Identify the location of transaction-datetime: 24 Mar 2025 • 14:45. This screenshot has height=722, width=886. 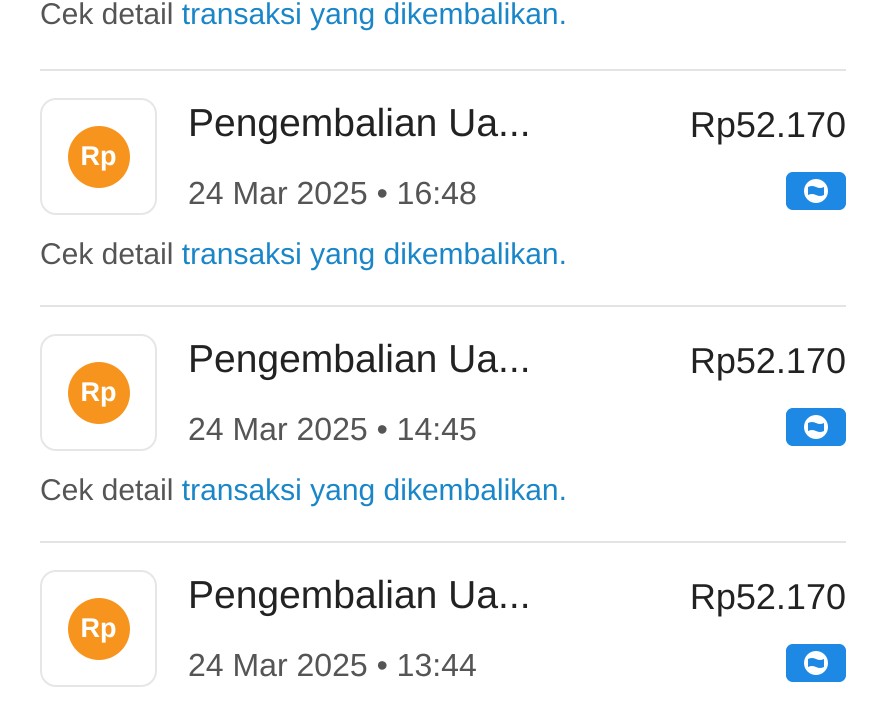
(333, 429).